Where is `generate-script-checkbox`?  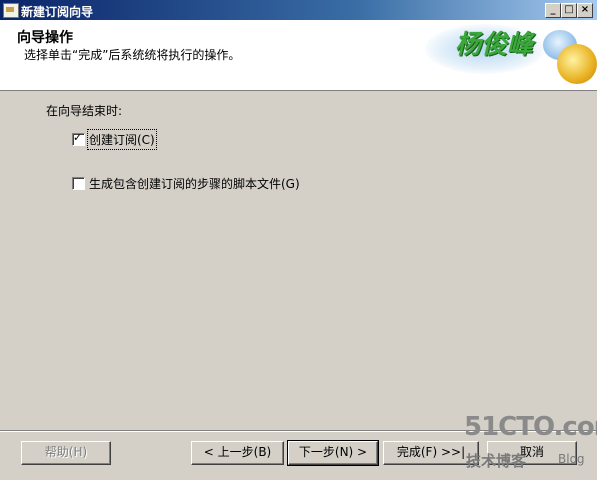
generate-script-checkbox is located at coordinates (78, 183).